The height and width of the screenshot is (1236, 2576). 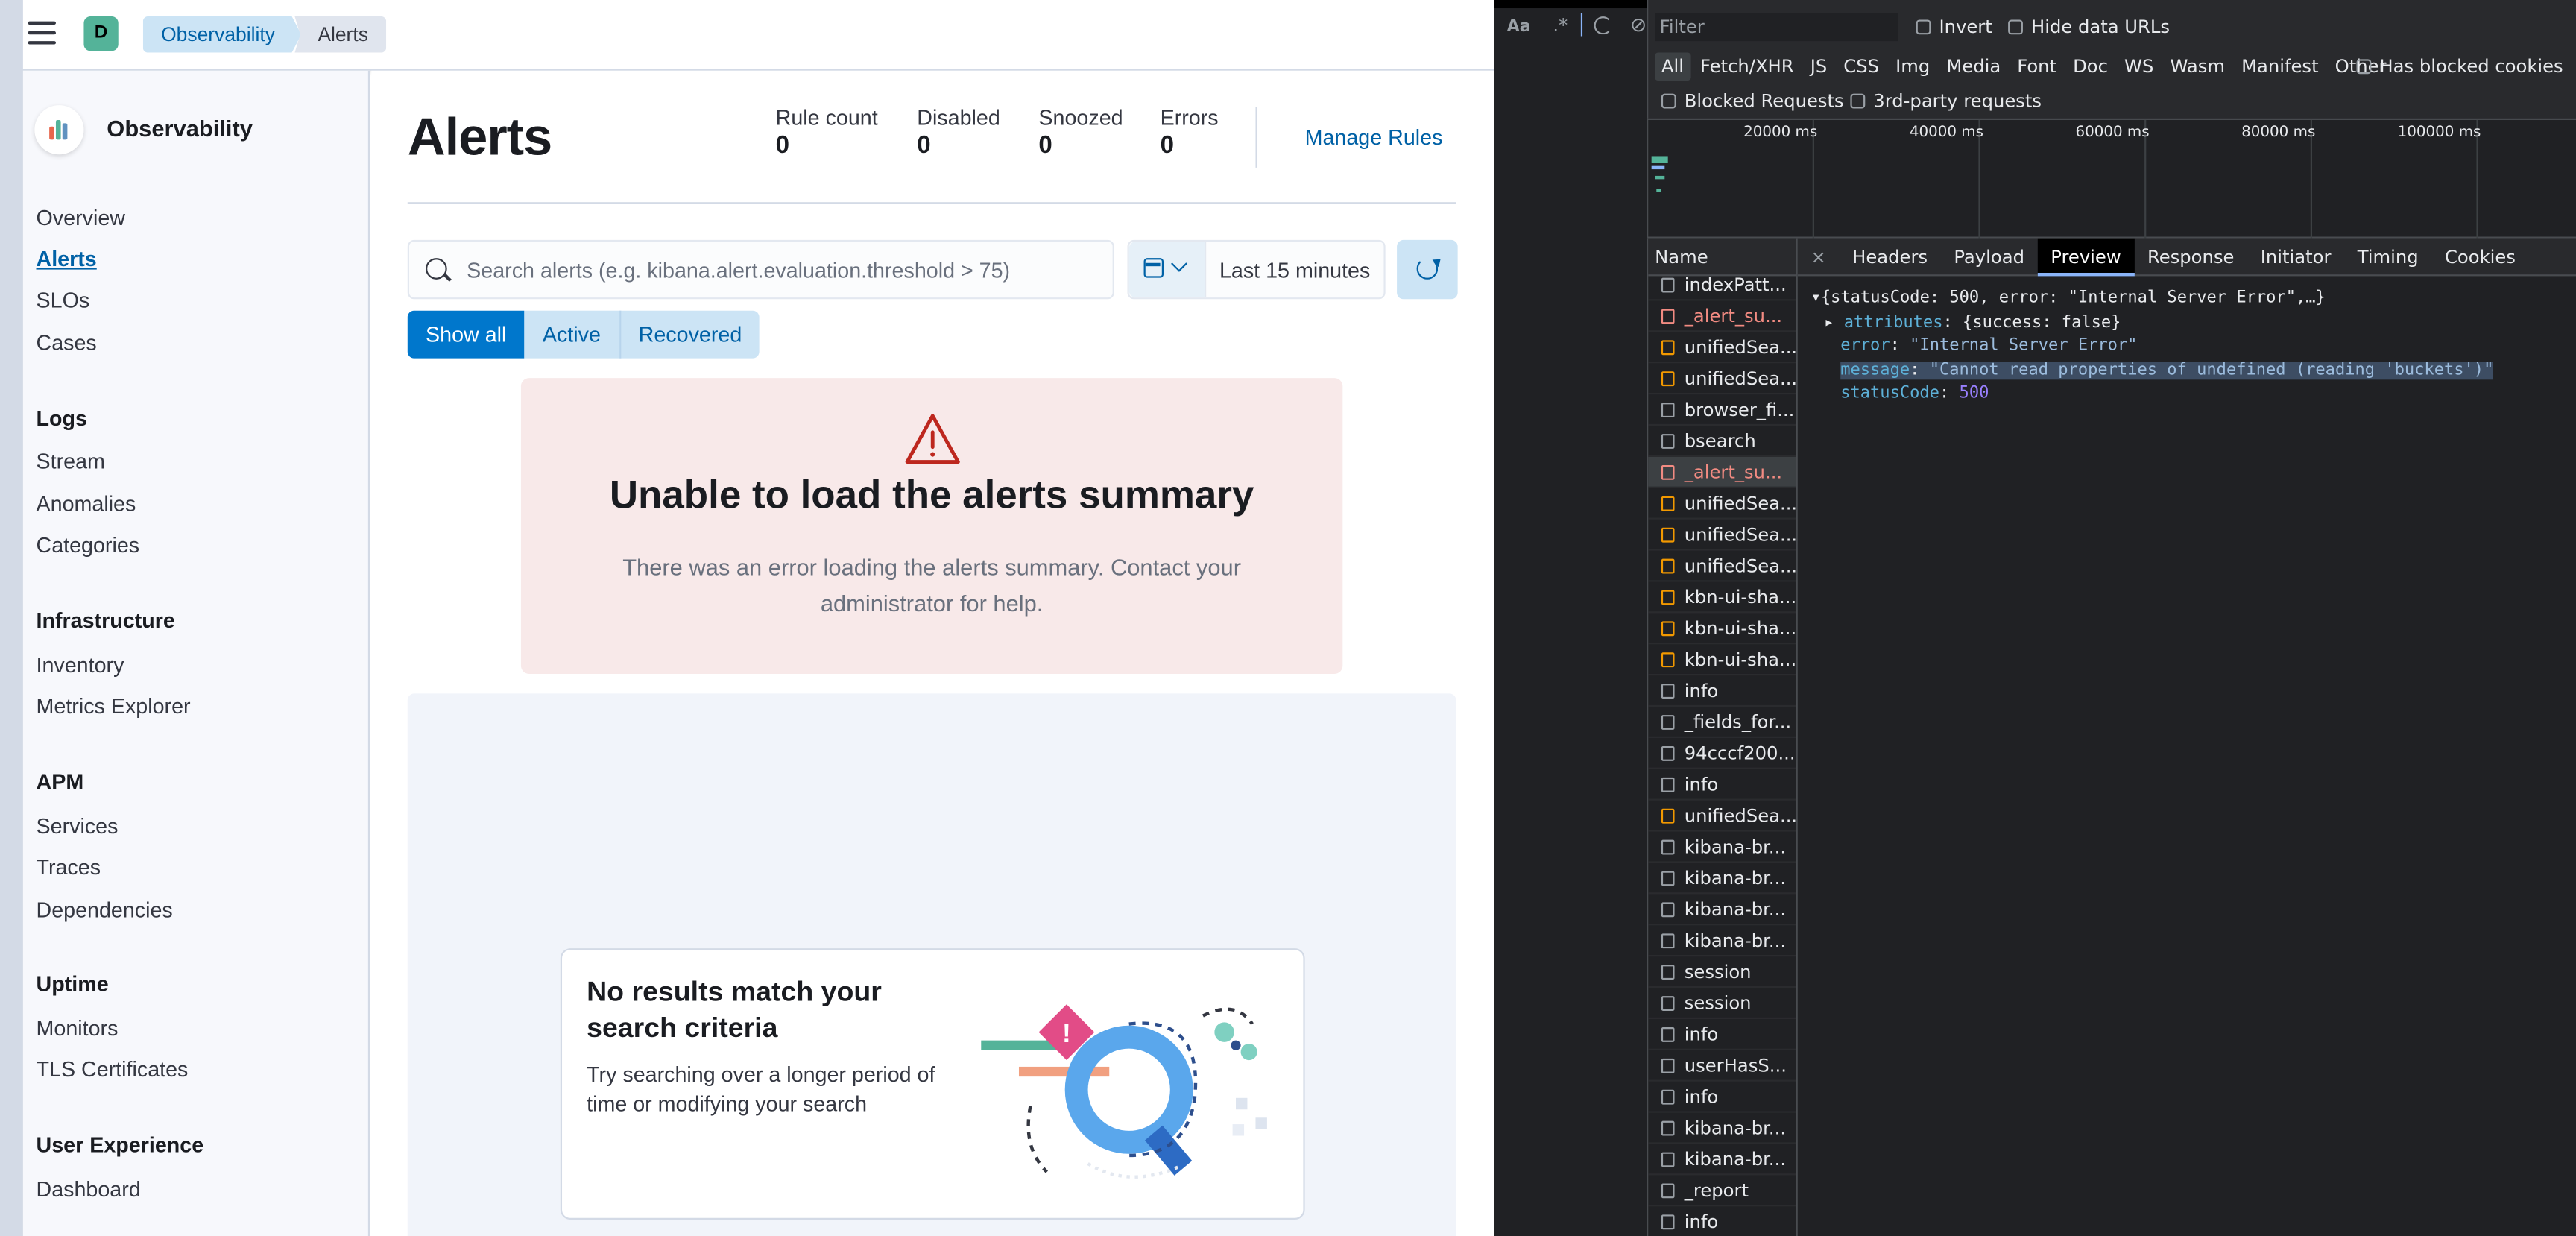 I want to click on type-filter-wasm: Wasm, so click(x=2198, y=67).